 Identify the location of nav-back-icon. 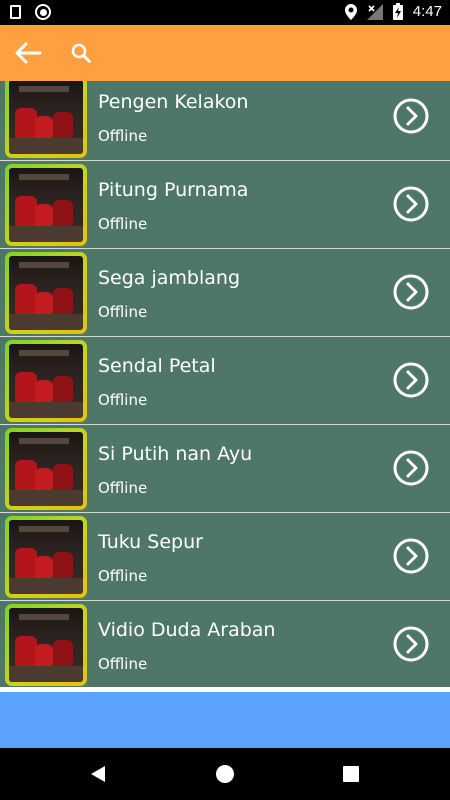
(98, 774).